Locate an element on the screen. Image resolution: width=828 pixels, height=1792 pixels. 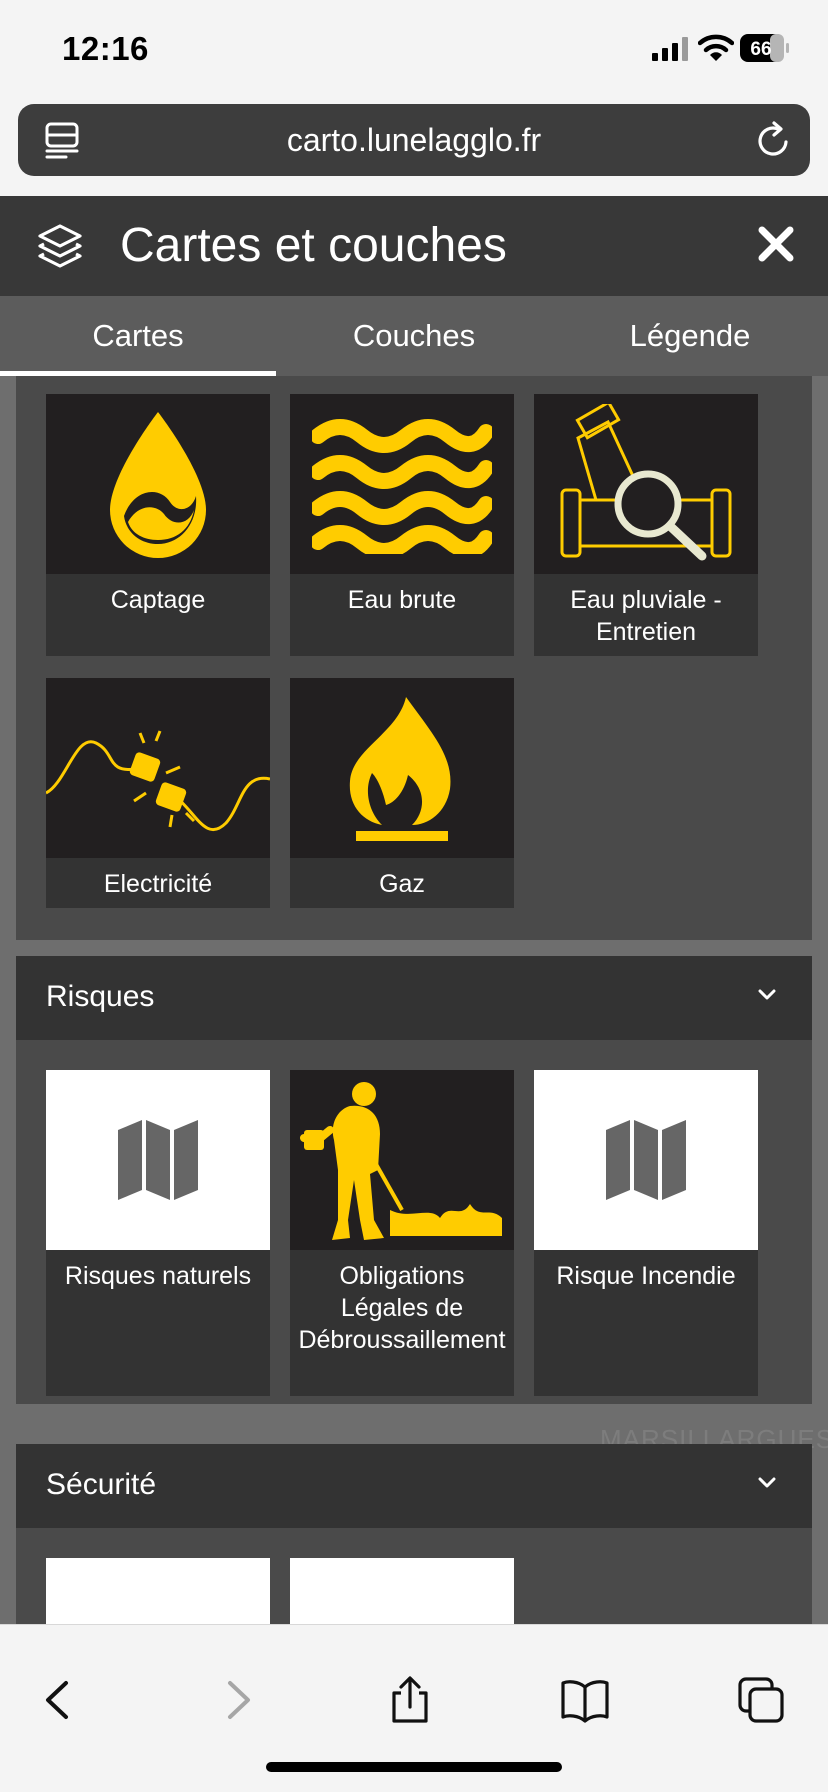
tab-cartes: Cartes is located at coordinates (138, 336).